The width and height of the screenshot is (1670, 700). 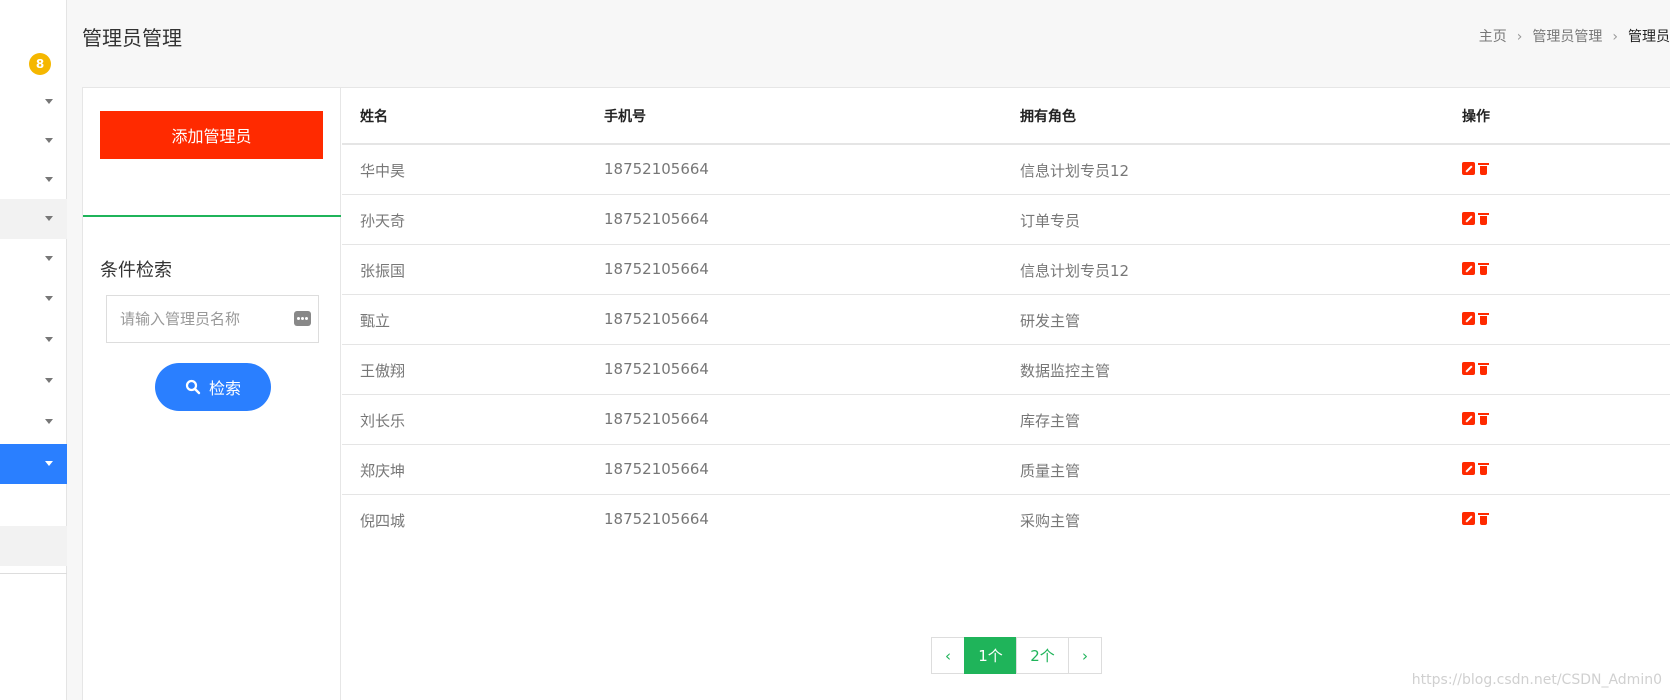 I want to click on filter-sidebar: 添加管理员 条件检索 检索, so click(x=212, y=394).